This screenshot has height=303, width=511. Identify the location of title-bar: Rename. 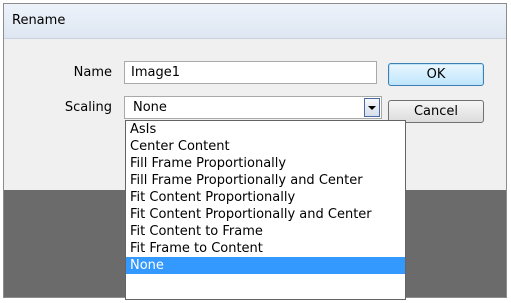
(255, 21).